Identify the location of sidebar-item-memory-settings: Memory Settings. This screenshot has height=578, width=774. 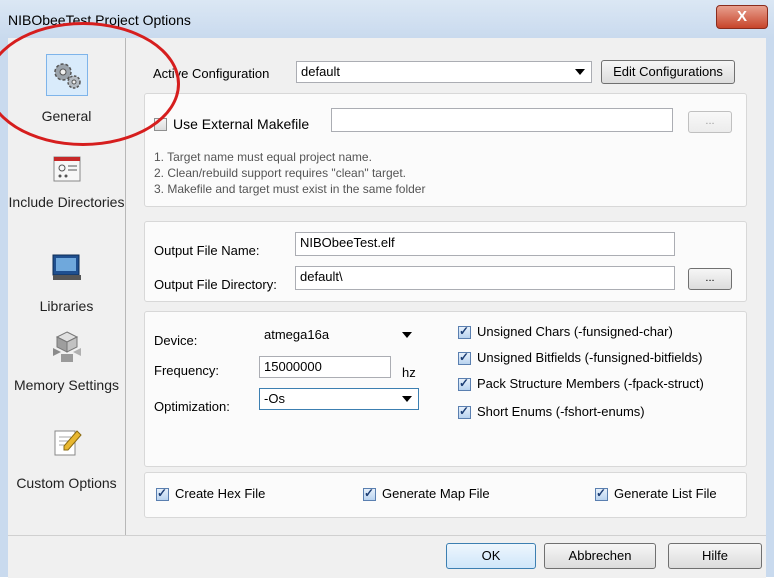
(66, 360).